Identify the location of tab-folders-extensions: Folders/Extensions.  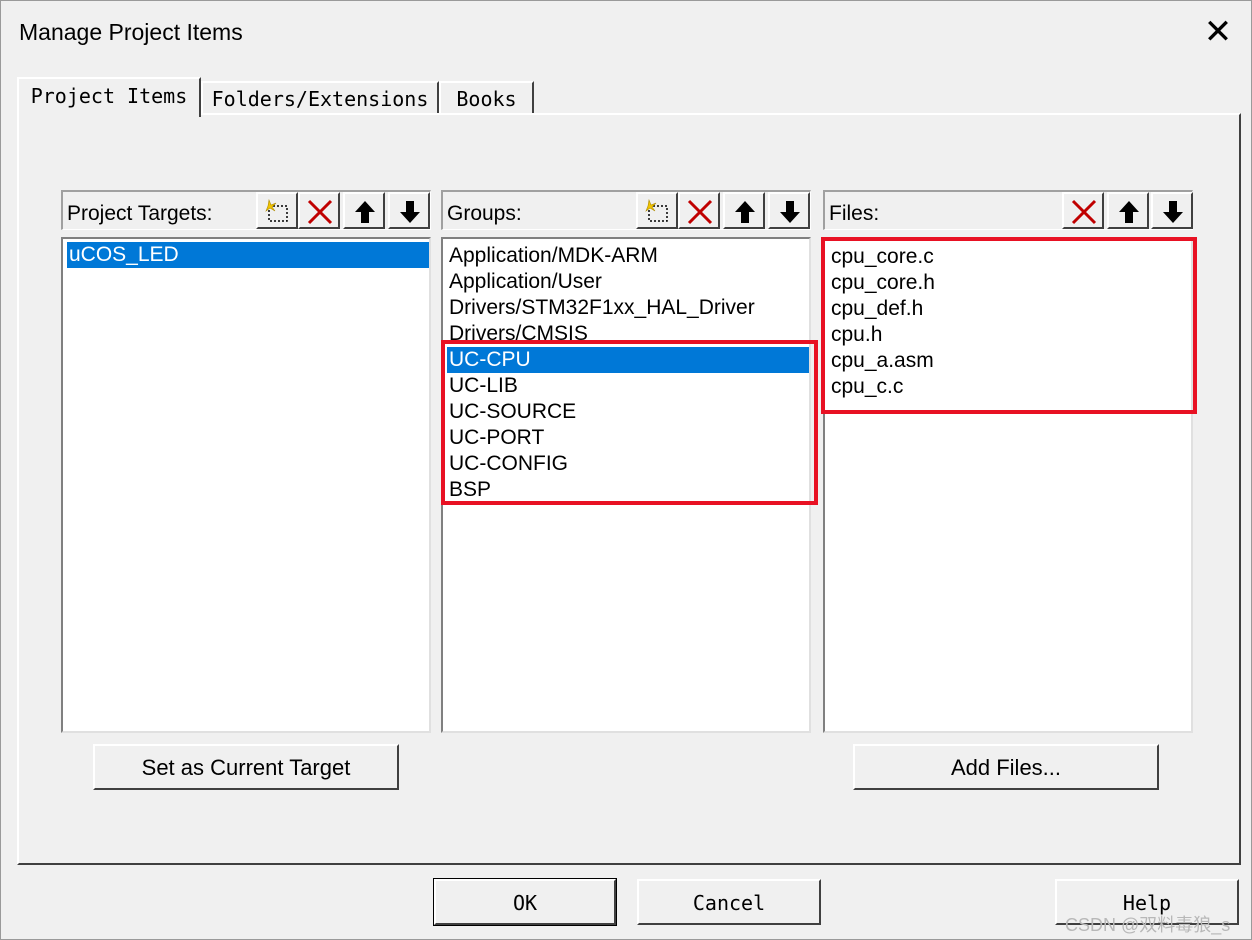
(320, 98).